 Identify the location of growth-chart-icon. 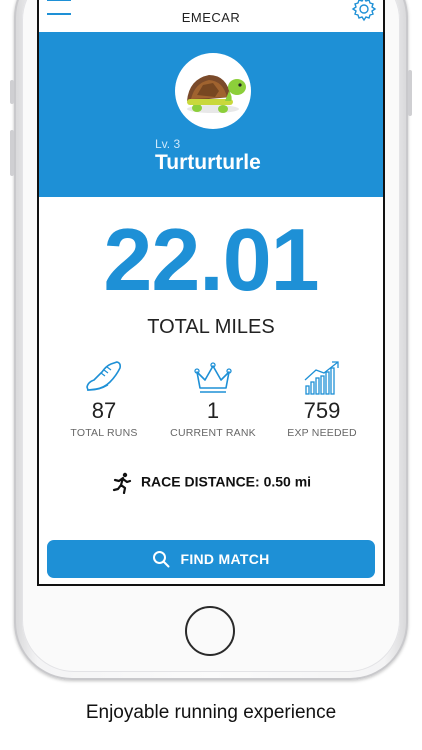
(321, 378).